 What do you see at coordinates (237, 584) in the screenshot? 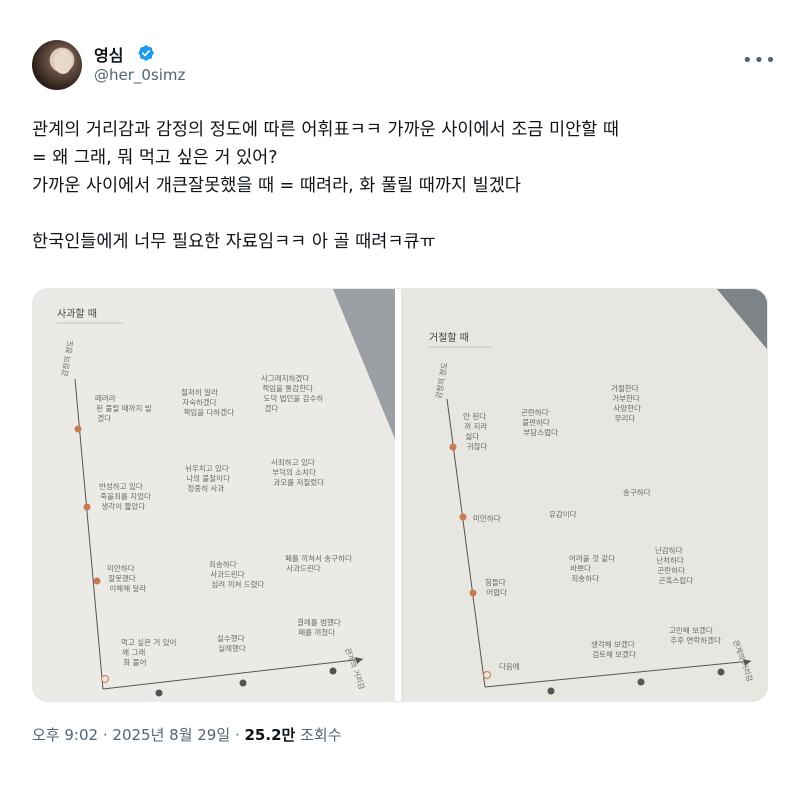
I see `cell-text: 심려 끼쳐 드렸다` at bounding box center [237, 584].